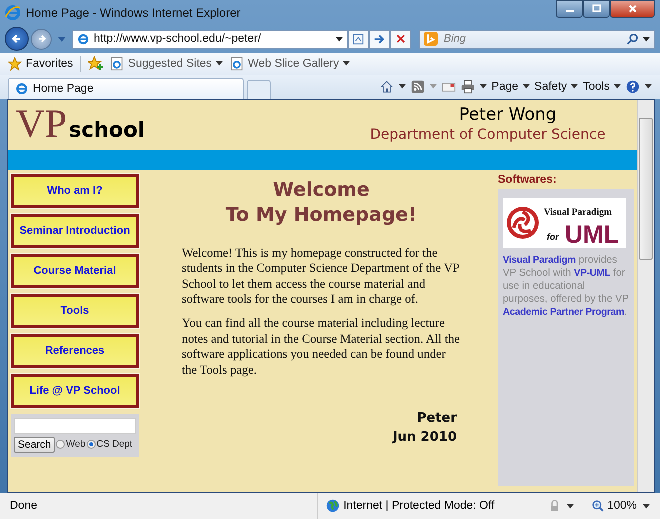  Describe the element at coordinates (42, 124) in the screenshot. I see `site-logo-initials: VP` at that location.